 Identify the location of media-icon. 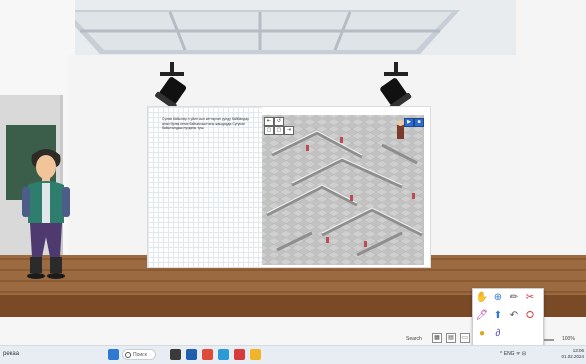
(239, 354).